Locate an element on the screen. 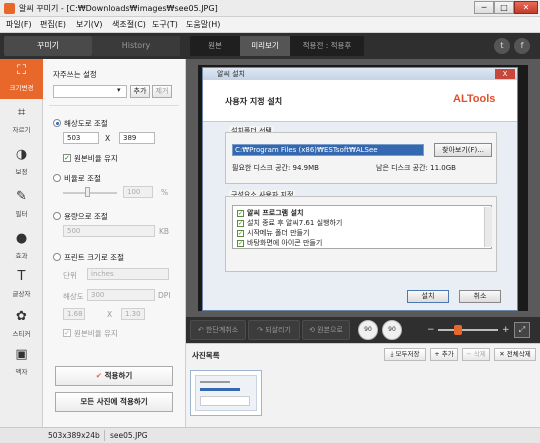 The image size is (540, 443). install-button: 설치 is located at coordinates (428, 296).